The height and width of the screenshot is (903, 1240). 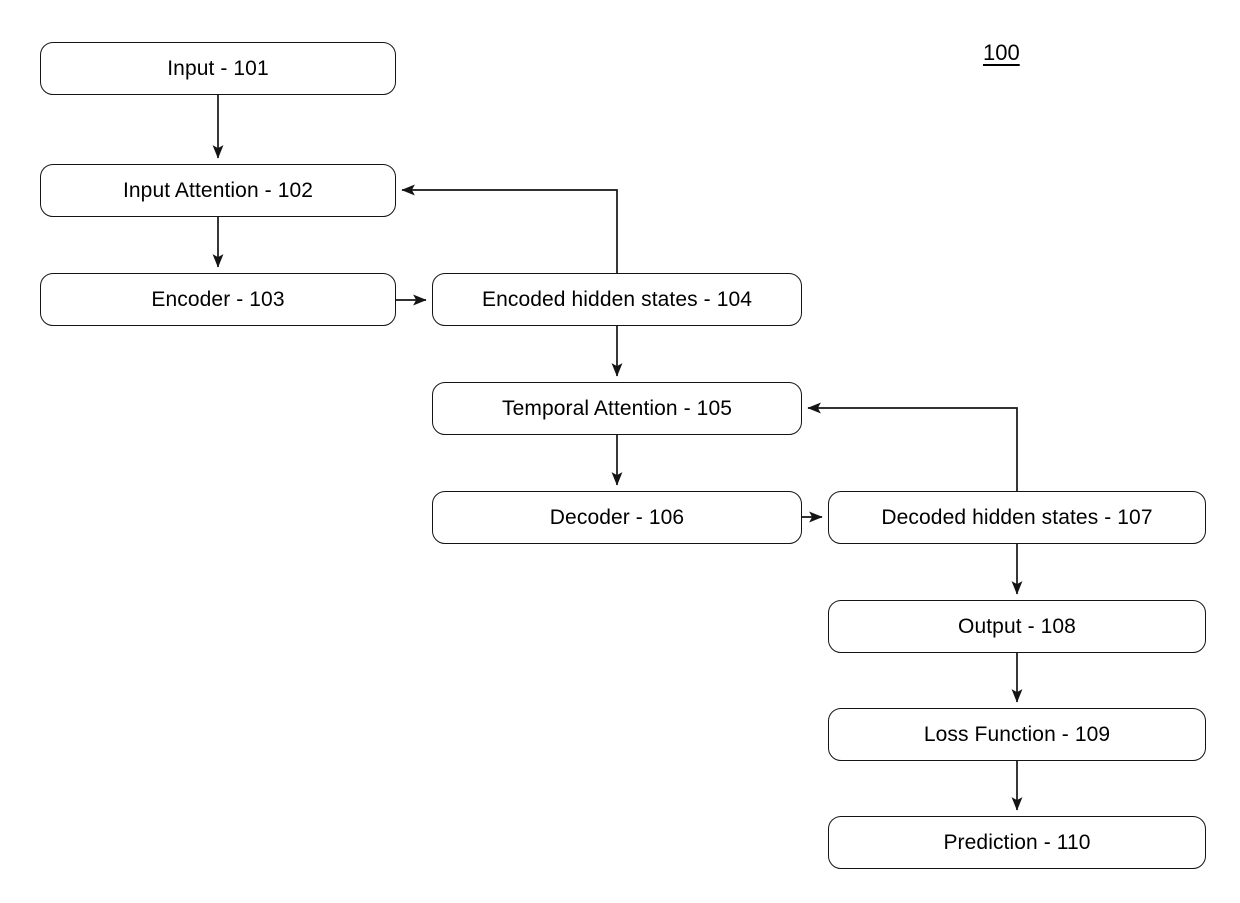 I want to click on node-loss-function-109: Loss Function - 109, so click(x=1017, y=734).